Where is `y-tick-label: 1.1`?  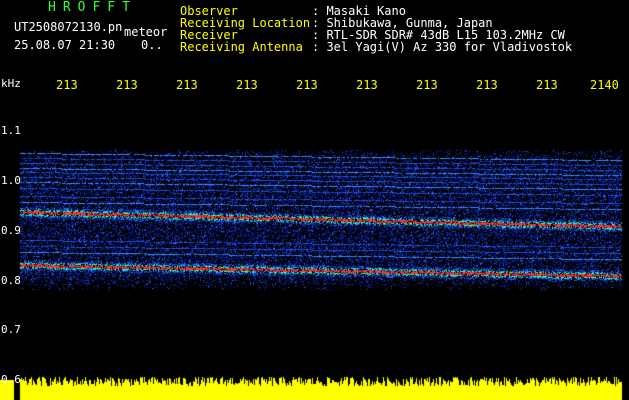
y-tick-label: 1.1 is located at coordinates (11, 130).